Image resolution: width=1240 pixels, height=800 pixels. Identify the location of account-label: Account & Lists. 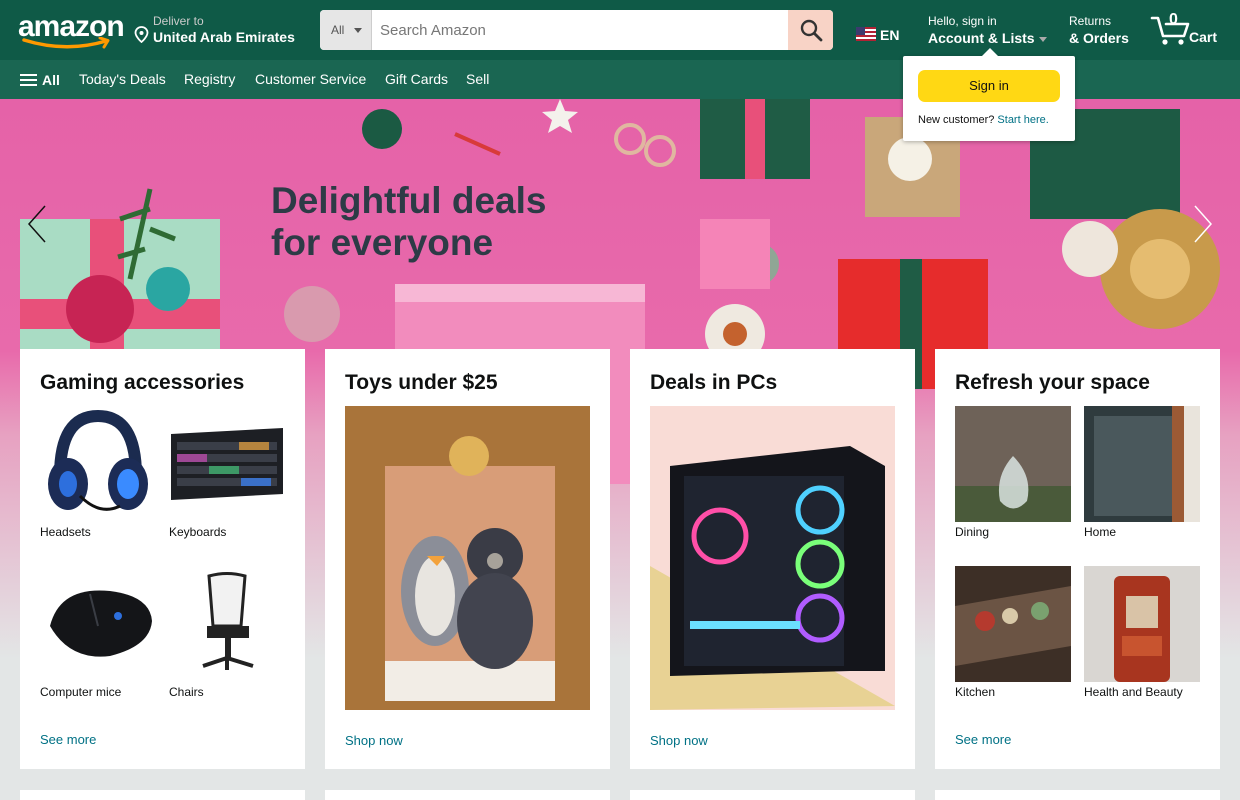
(981, 38).